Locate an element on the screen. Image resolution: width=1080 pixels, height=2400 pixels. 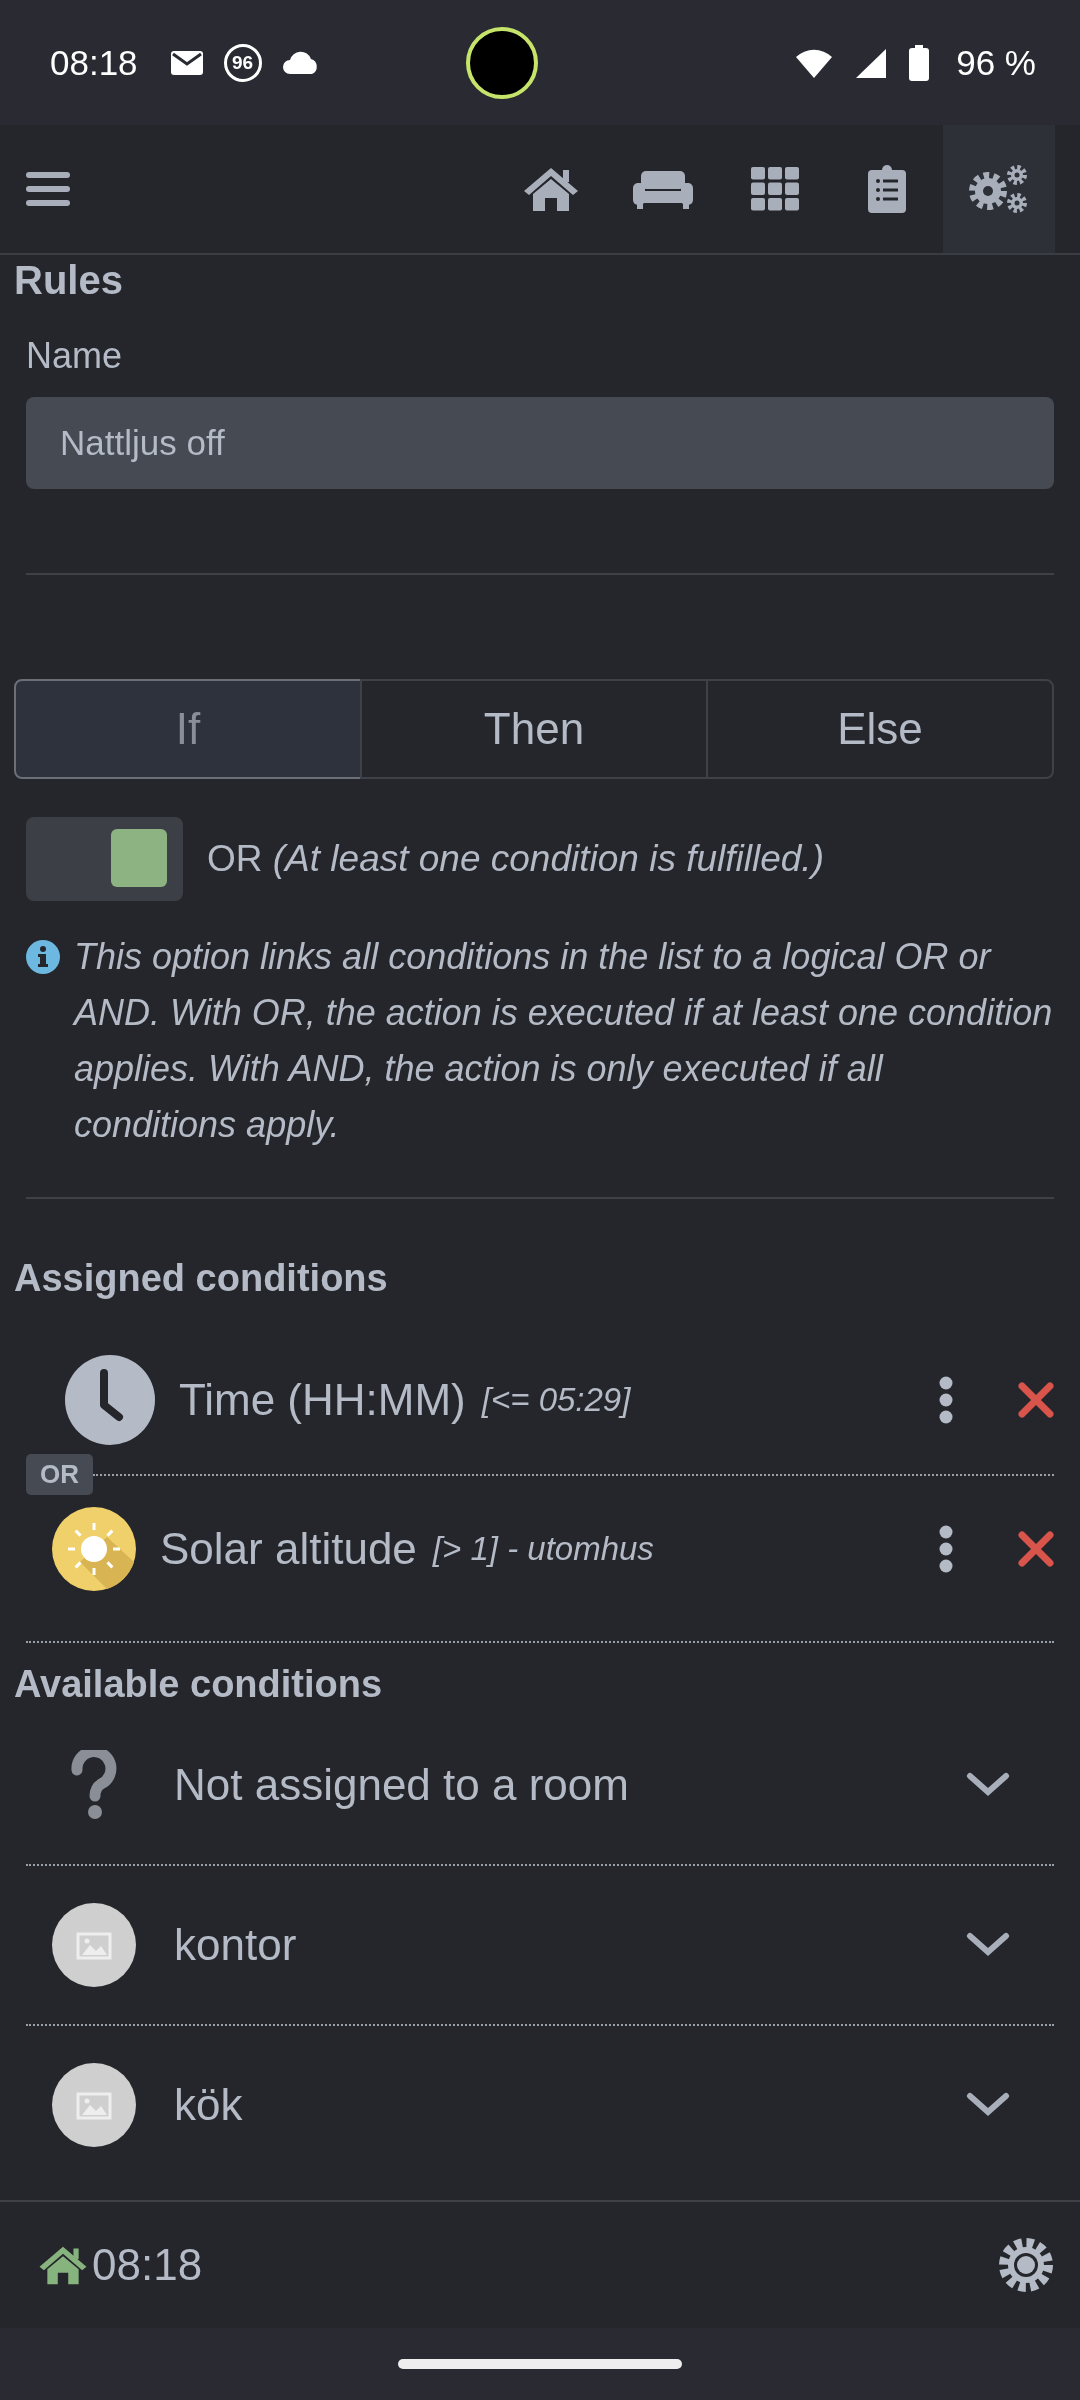
brightness-icon is located at coordinates (1026, 2265).